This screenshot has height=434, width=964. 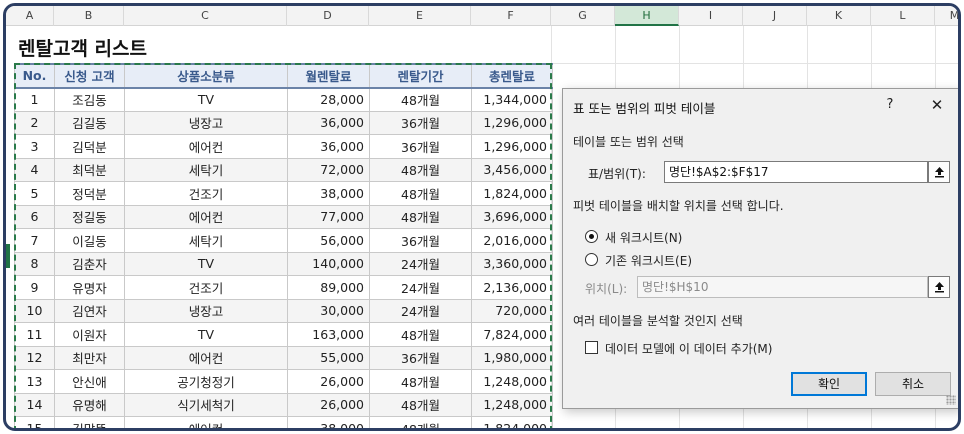 What do you see at coordinates (688, 348) in the screenshot?
I see `data-model-label: 데이터 모델에 이 데이터 추가(M)` at bounding box center [688, 348].